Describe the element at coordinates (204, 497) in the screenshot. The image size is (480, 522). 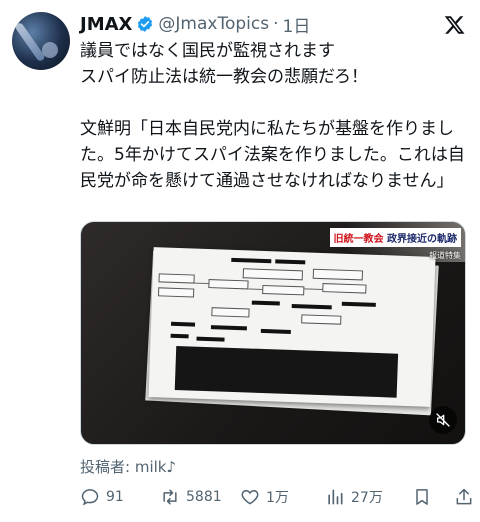
I see `retweet-count: 5881` at that location.